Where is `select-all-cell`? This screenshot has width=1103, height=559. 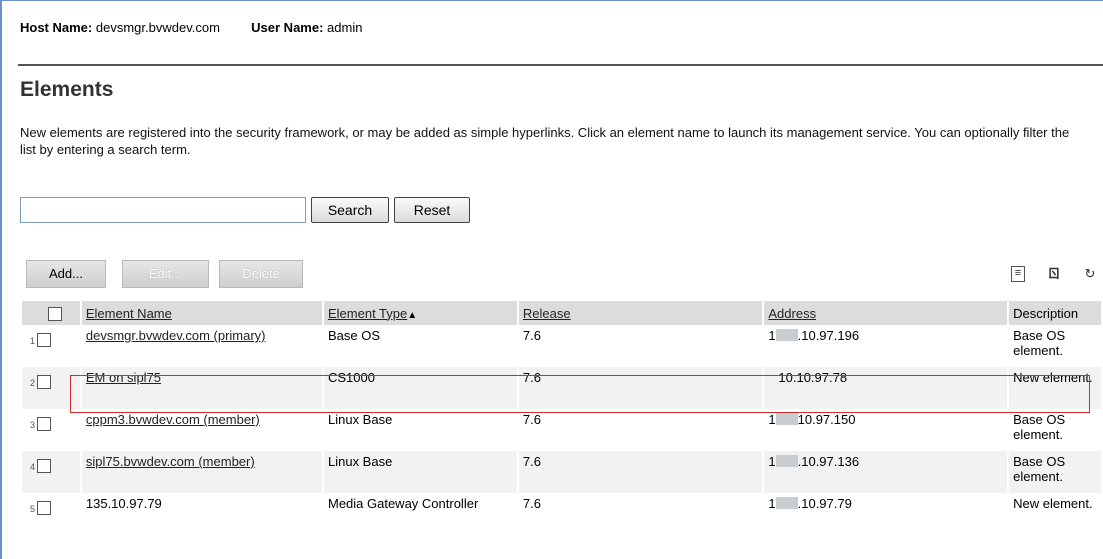
select-all-cell is located at coordinates (52, 313).